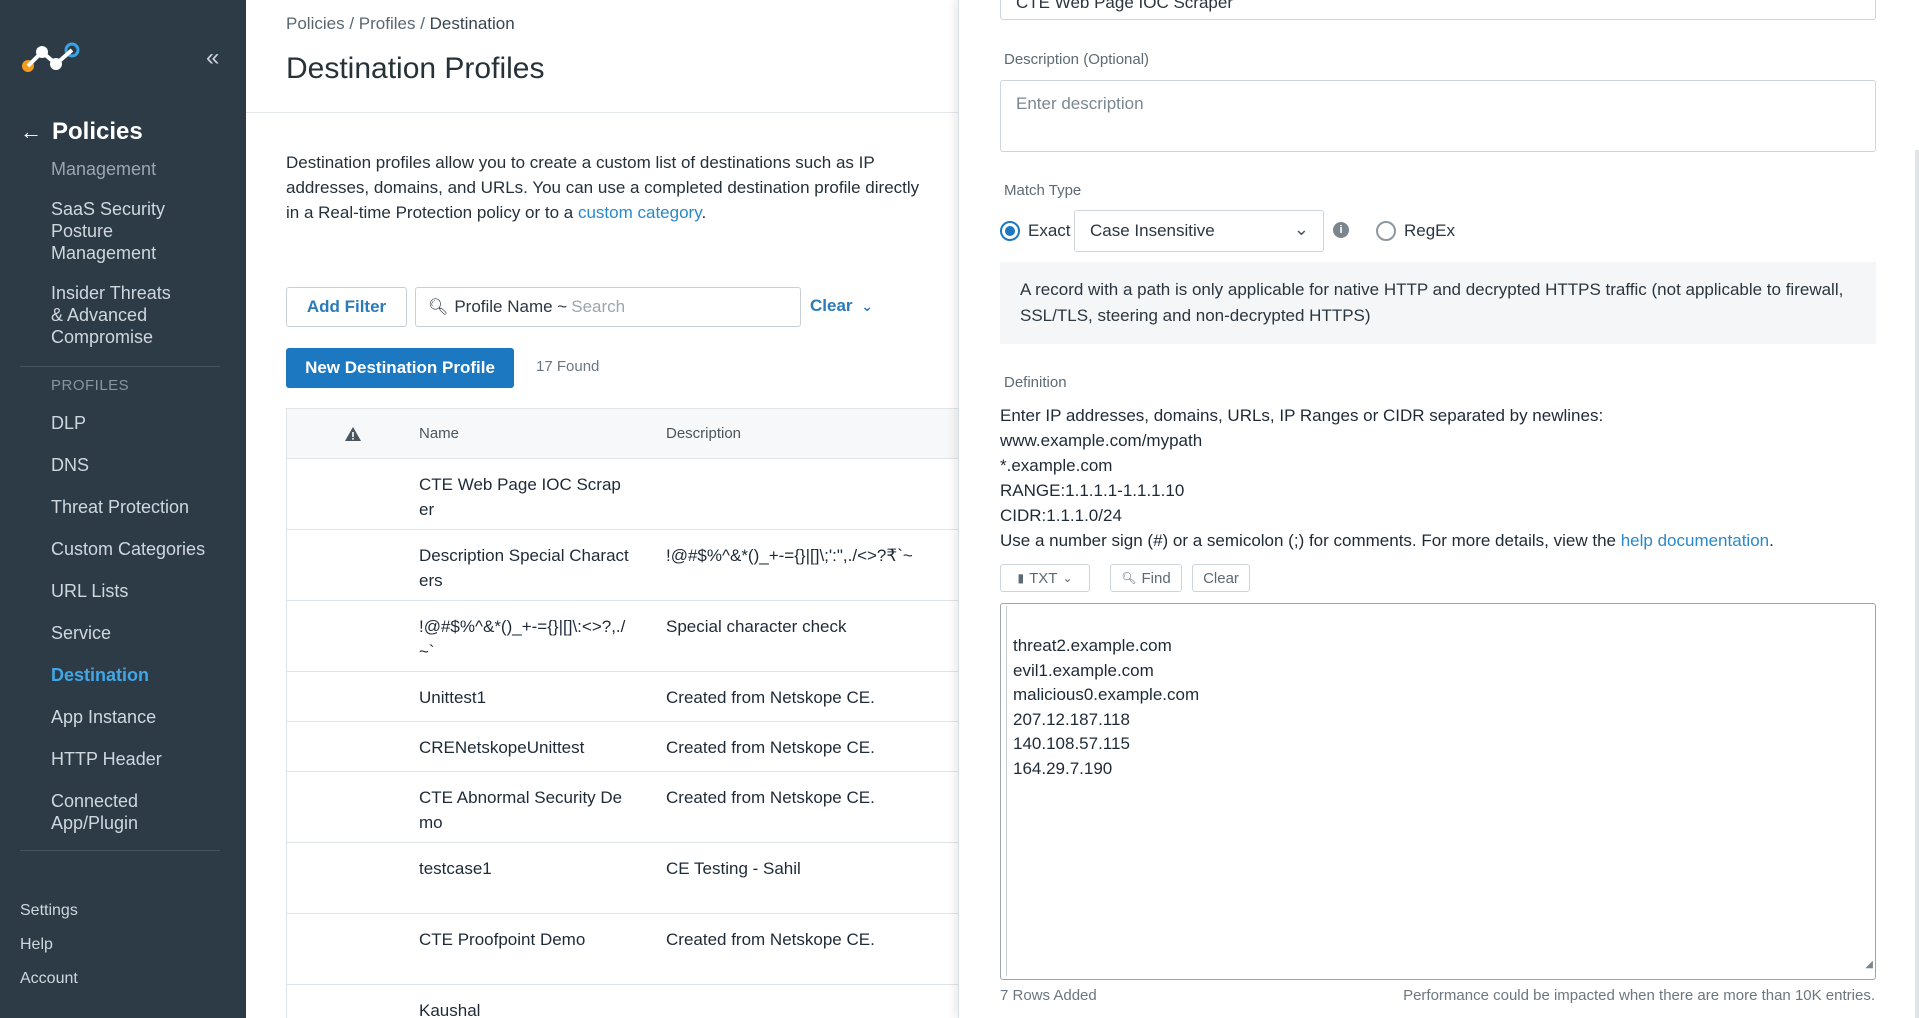 The image size is (1919, 1018). Describe the element at coordinates (542, 433) in the screenshot. I see `column-header-name: Name` at that location.